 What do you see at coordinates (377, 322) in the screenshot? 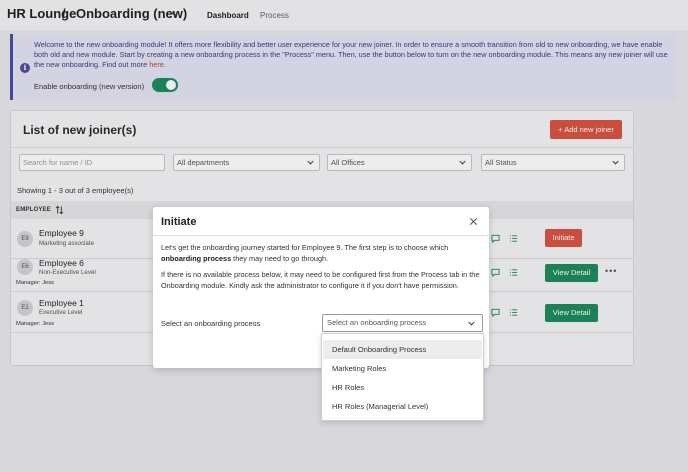
I see `select-placeholder: Select an onboarding process` at bounding box center [377, 322].